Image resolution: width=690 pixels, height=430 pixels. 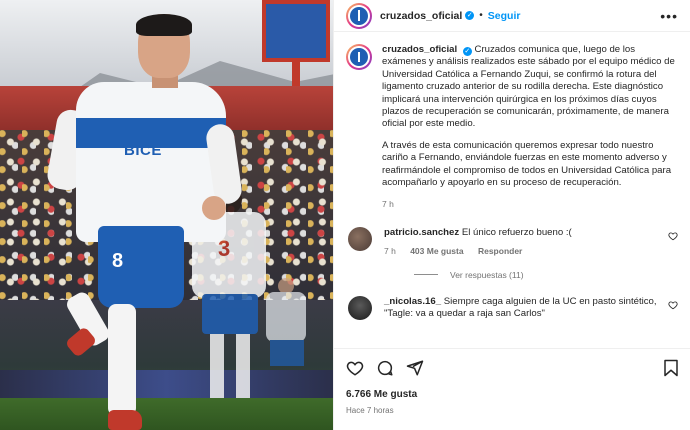 I want to click on save-bookmark-icon, so click(x=671, y=368).